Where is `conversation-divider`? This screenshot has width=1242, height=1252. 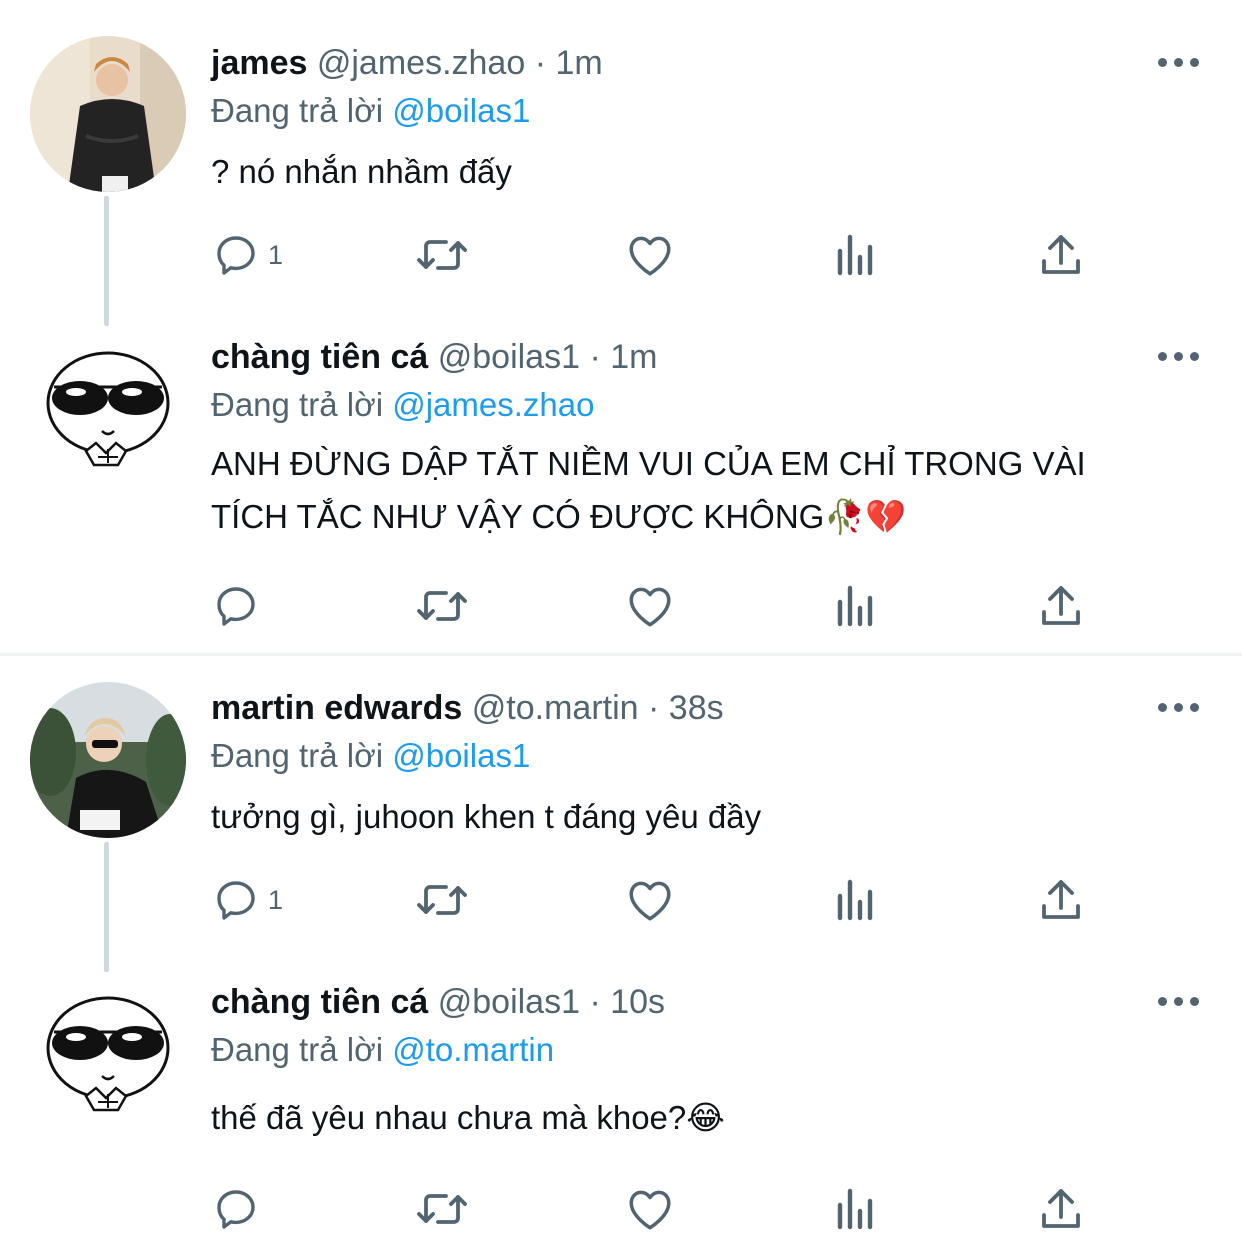
conversation-divider is located at coordinates (621, 654).